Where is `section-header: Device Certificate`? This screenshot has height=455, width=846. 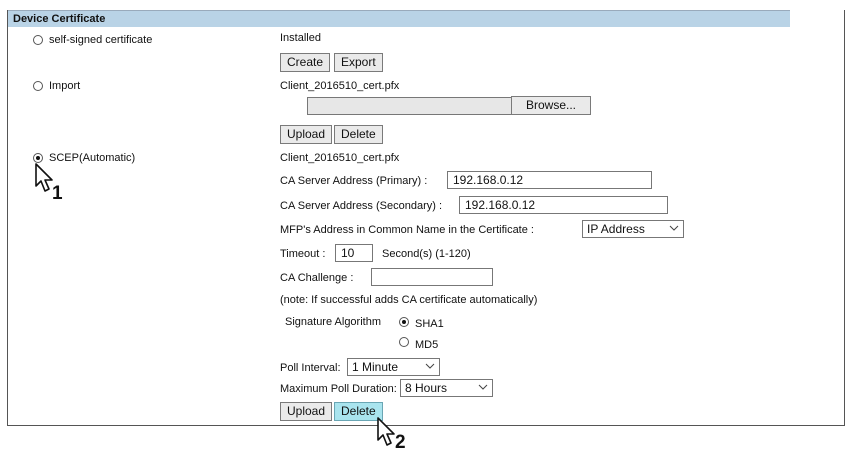 section-header: Device Certificate is located at coordinates (399, 18).